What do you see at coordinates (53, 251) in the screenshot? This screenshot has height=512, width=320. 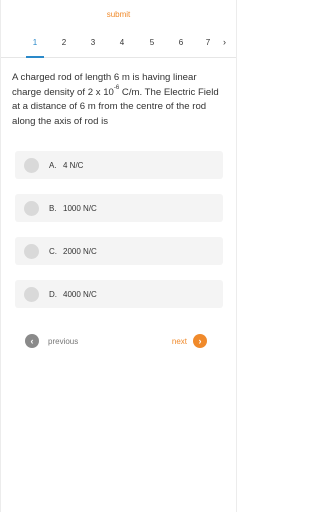 I see `option-letter: C.` at bounding box center [53, 251].